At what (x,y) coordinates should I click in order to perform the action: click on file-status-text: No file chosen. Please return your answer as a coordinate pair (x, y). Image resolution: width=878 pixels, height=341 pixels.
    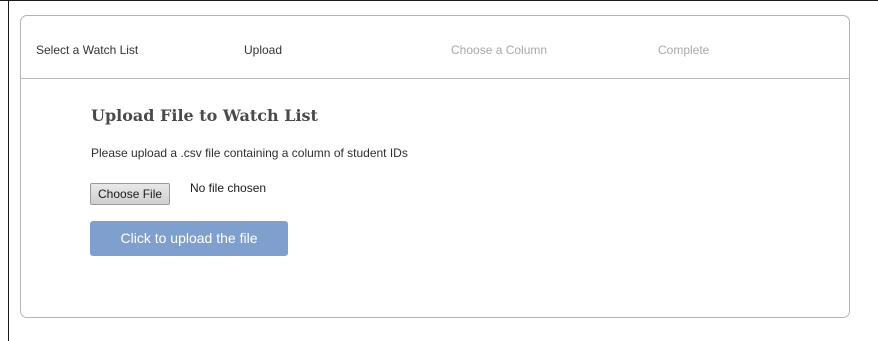
    Looking at the image, I should click on (228, 188).